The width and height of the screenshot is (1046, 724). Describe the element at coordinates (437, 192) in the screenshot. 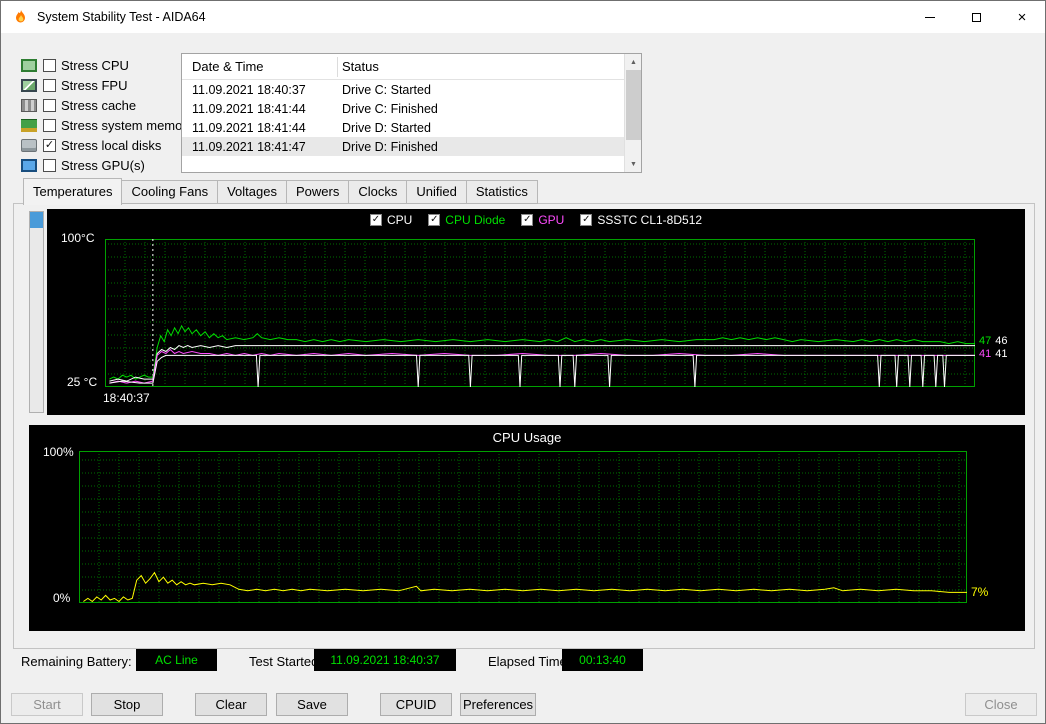

I see `tab-unified: Unified` at that location.